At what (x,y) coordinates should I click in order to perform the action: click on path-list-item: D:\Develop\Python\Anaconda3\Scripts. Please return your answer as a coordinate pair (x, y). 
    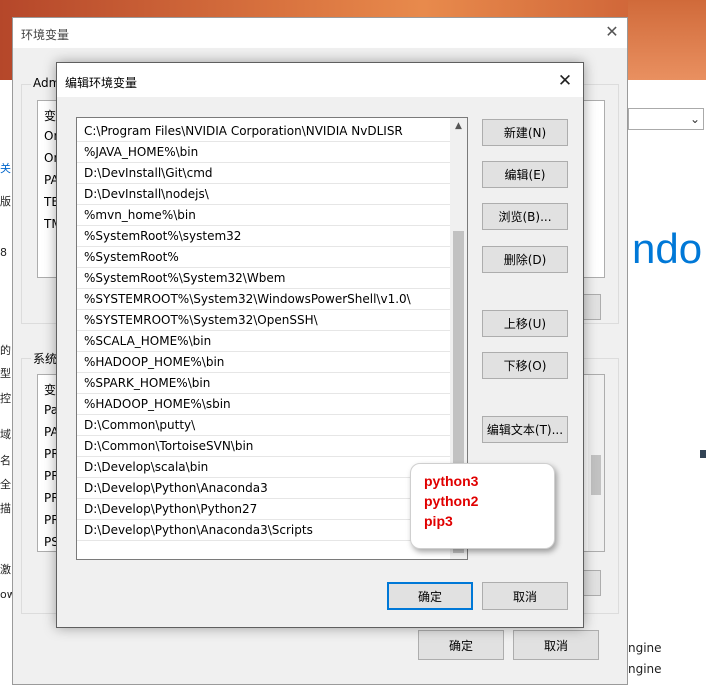
    Looking at the image, I should click on (264, 530).